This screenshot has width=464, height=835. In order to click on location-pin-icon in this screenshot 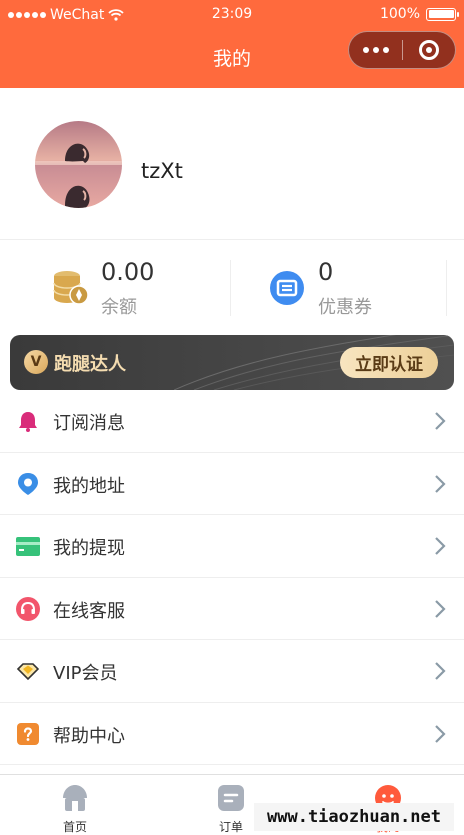, I will do `click(28, 483)`.